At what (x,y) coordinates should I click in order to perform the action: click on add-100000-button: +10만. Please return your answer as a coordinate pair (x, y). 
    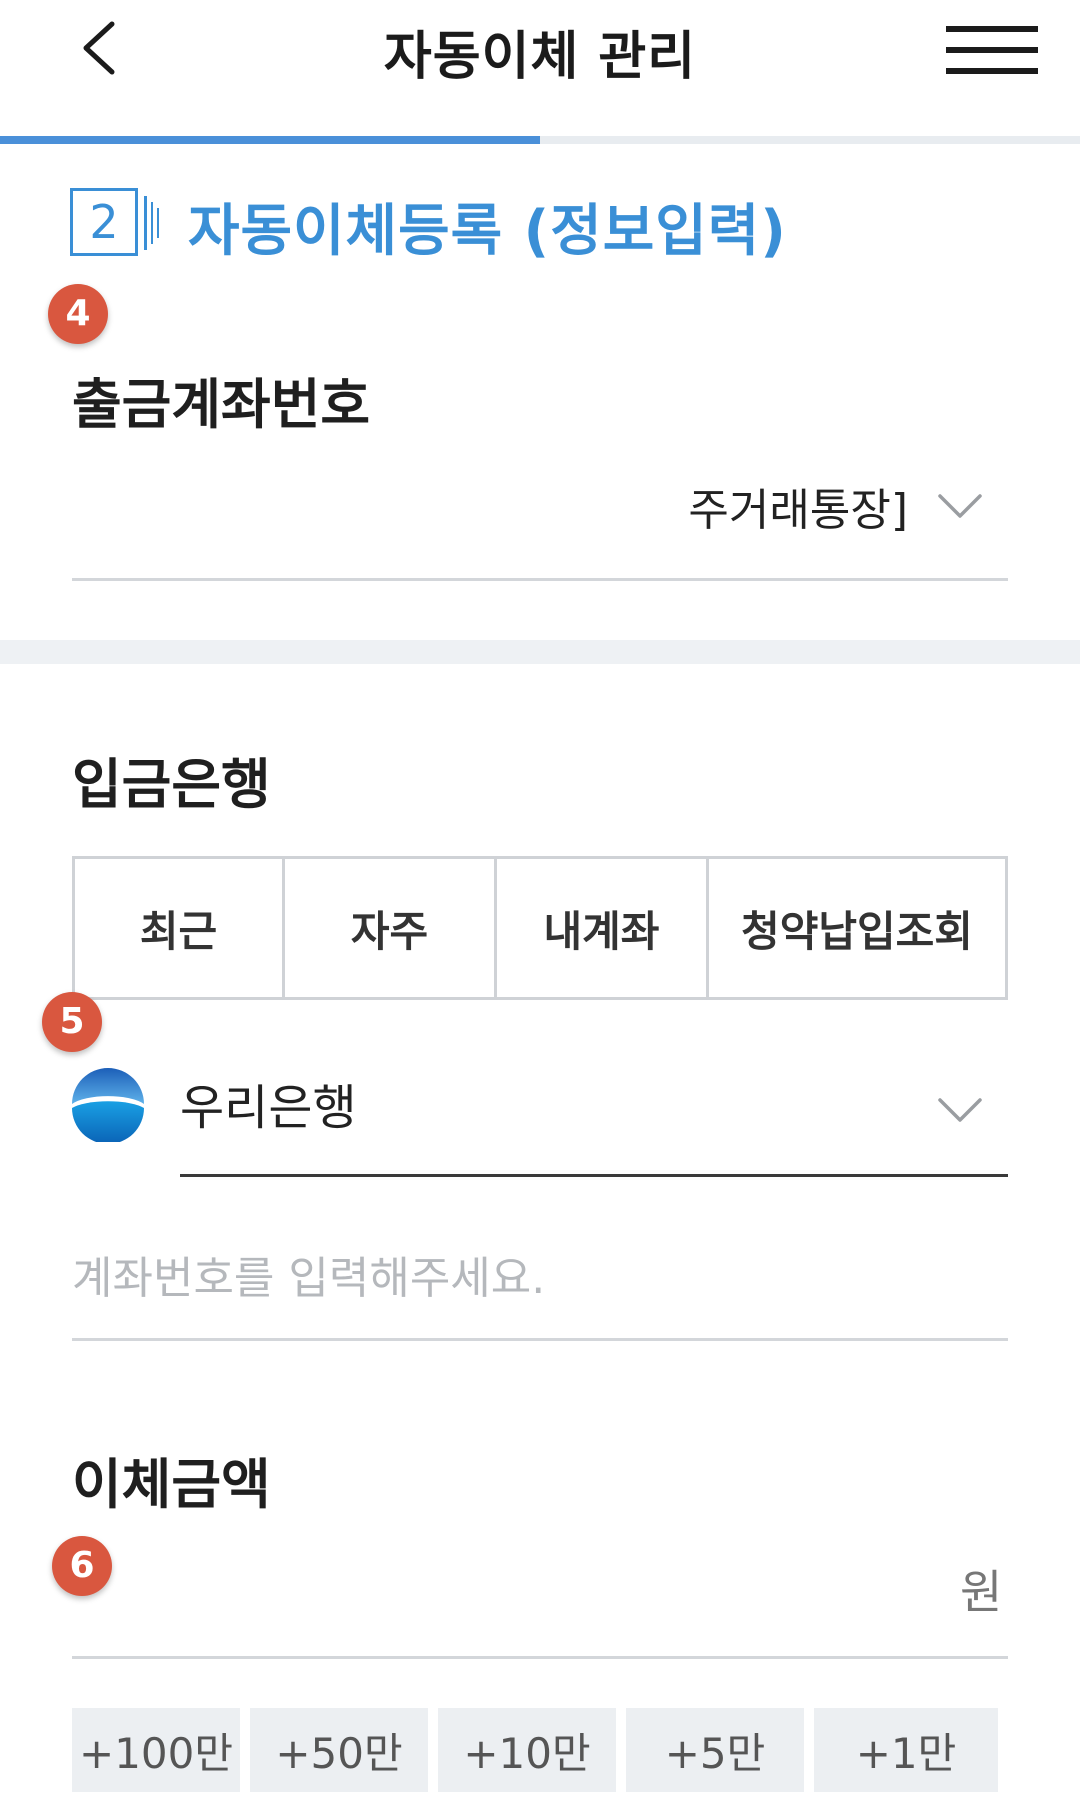
    Looking at the image, I should click on (527, 1750).